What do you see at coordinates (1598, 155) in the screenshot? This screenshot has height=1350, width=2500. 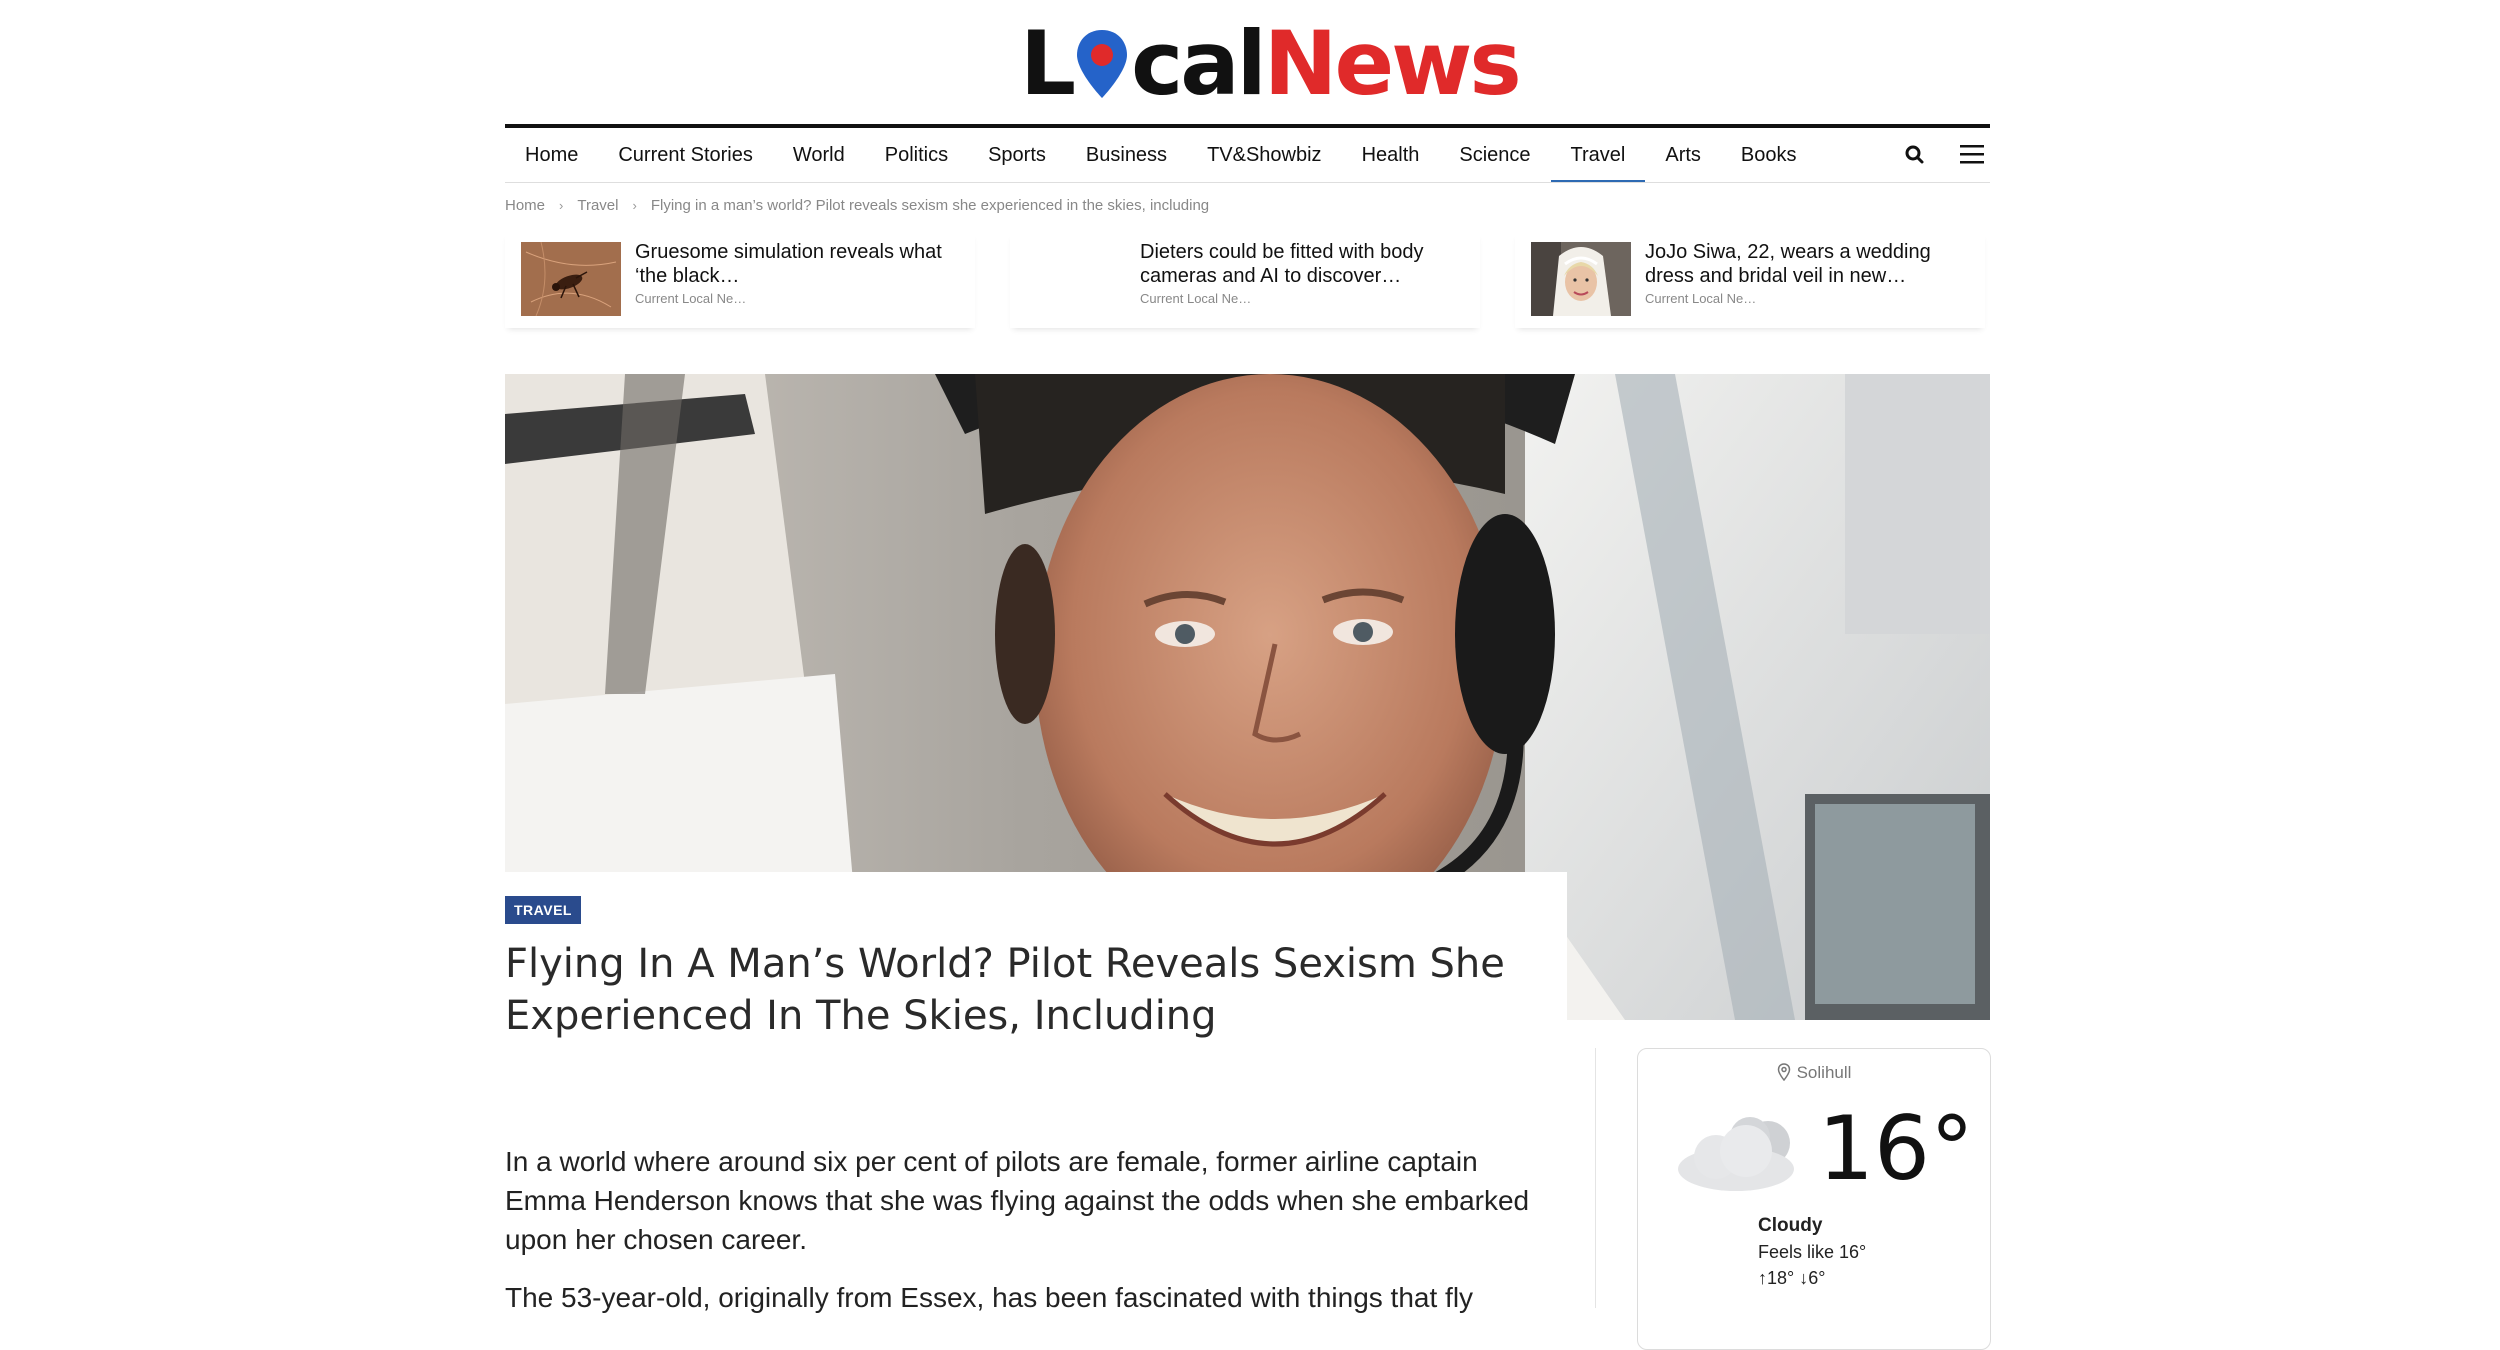 I see `nav-item-travel: Travel` at bounding box center [1598, 155].